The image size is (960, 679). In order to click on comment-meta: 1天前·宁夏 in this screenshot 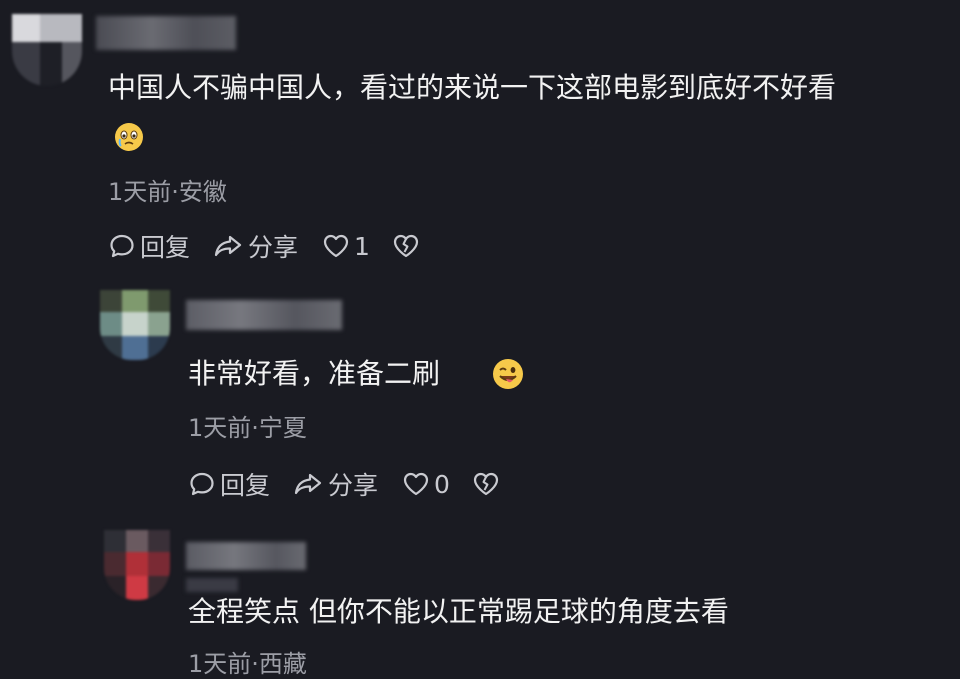, I will do `click(247, 428)`.